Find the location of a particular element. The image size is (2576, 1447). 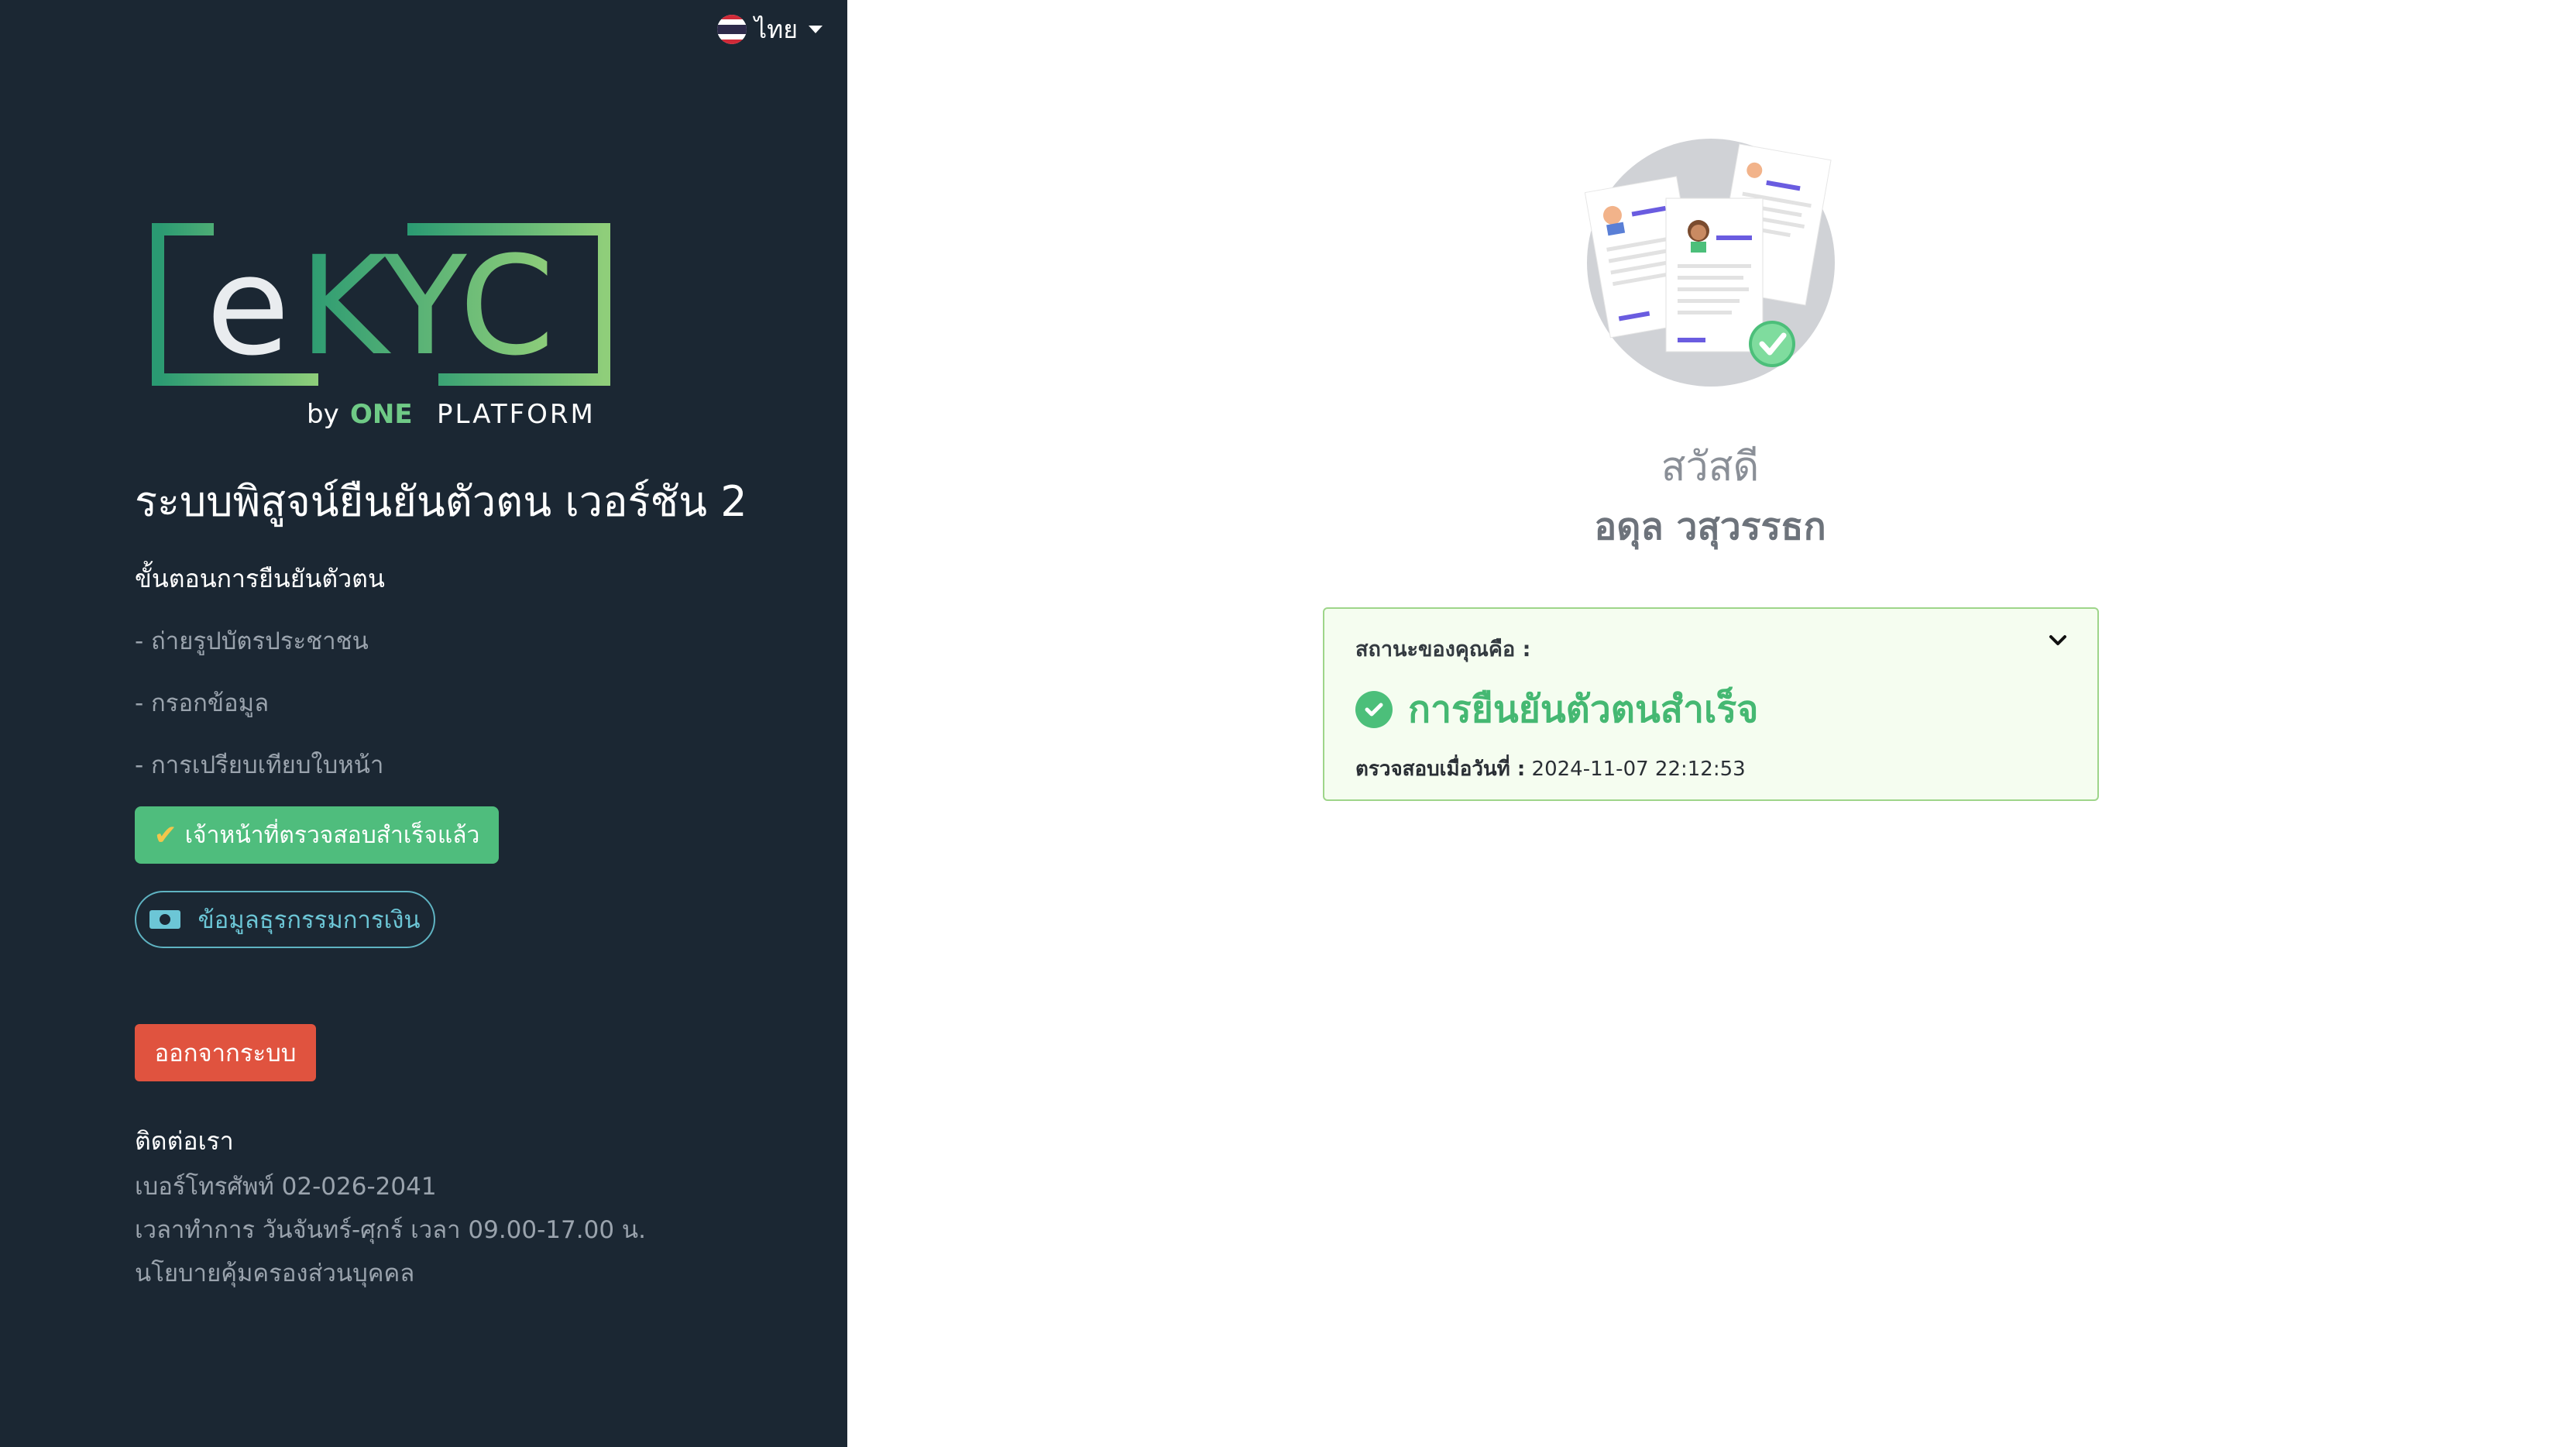

thai-flag-icon is located at coordinates (732, 29).